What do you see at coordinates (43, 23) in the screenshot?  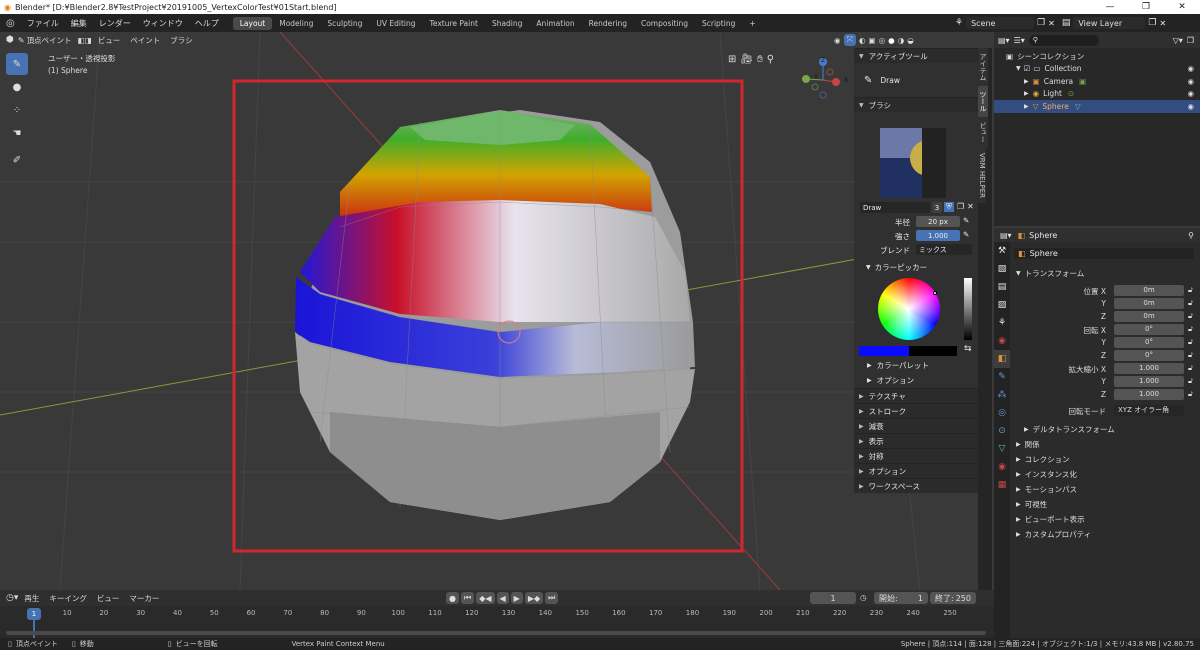 I see `menu-file: ファイル` at bounding box center [43, 23].